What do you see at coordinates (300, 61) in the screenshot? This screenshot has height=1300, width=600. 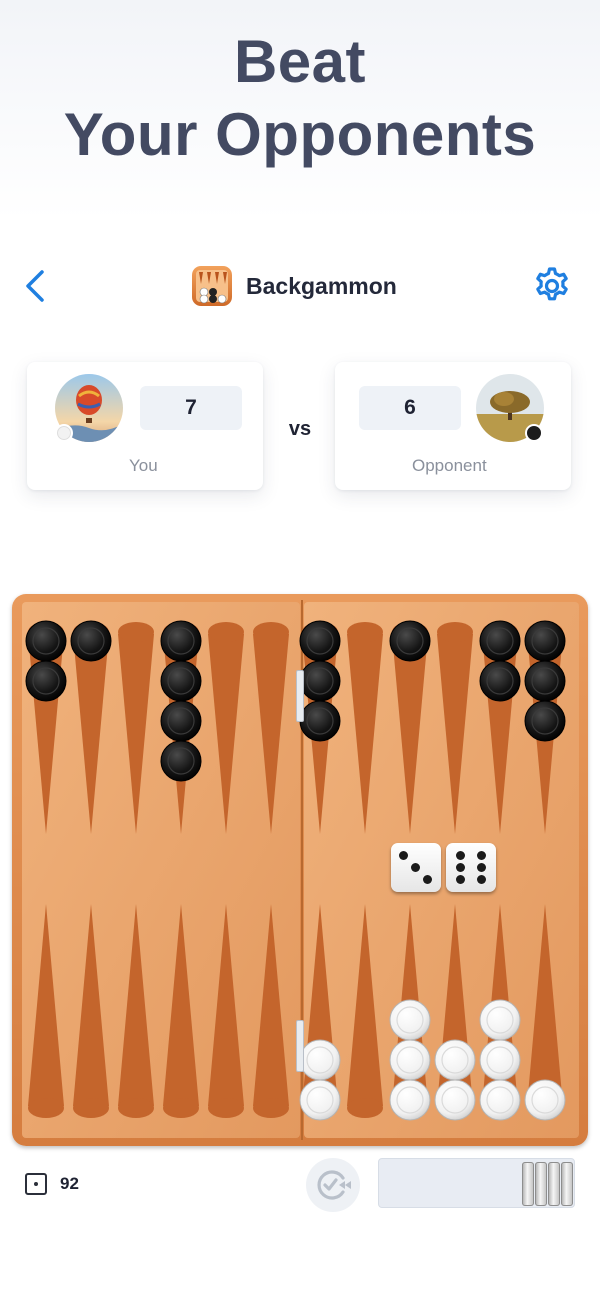 I see `headline-line-1: Beat` at bounding box center [300, 61].